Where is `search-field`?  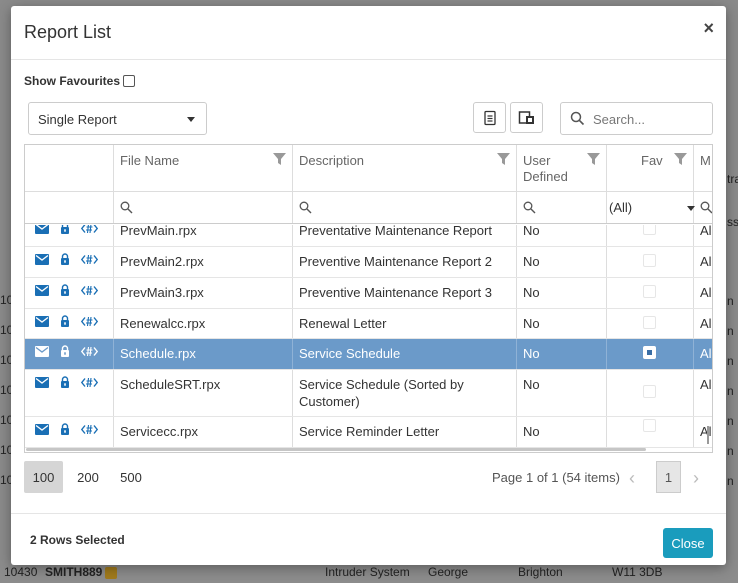
search-field is located at coordinates (636, 118).